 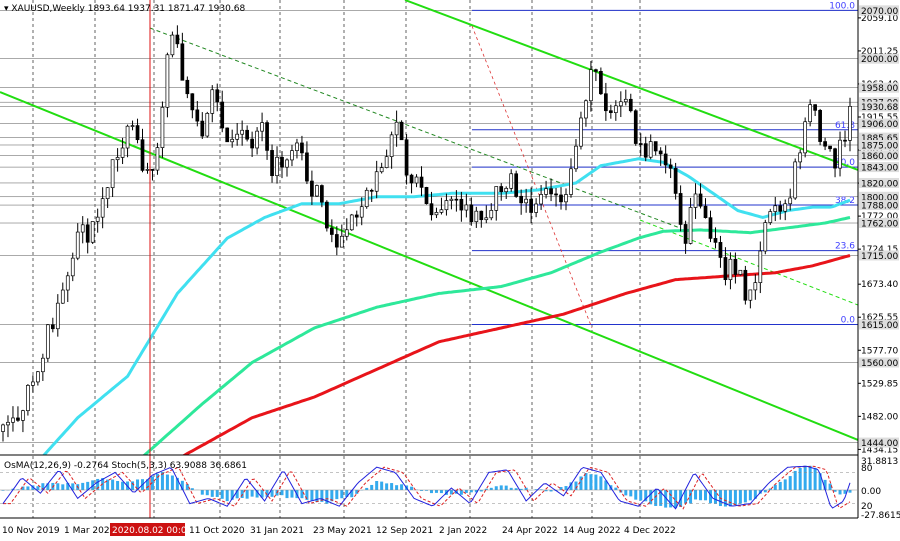 I want to click on x-tick-label: 24 Apr 2022, so click(x=530, y=531).